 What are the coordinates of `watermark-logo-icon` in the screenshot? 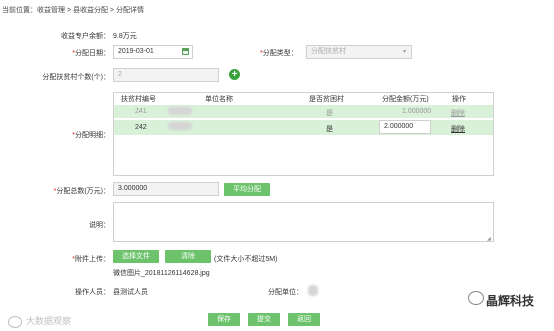 It's located at (15, 321).